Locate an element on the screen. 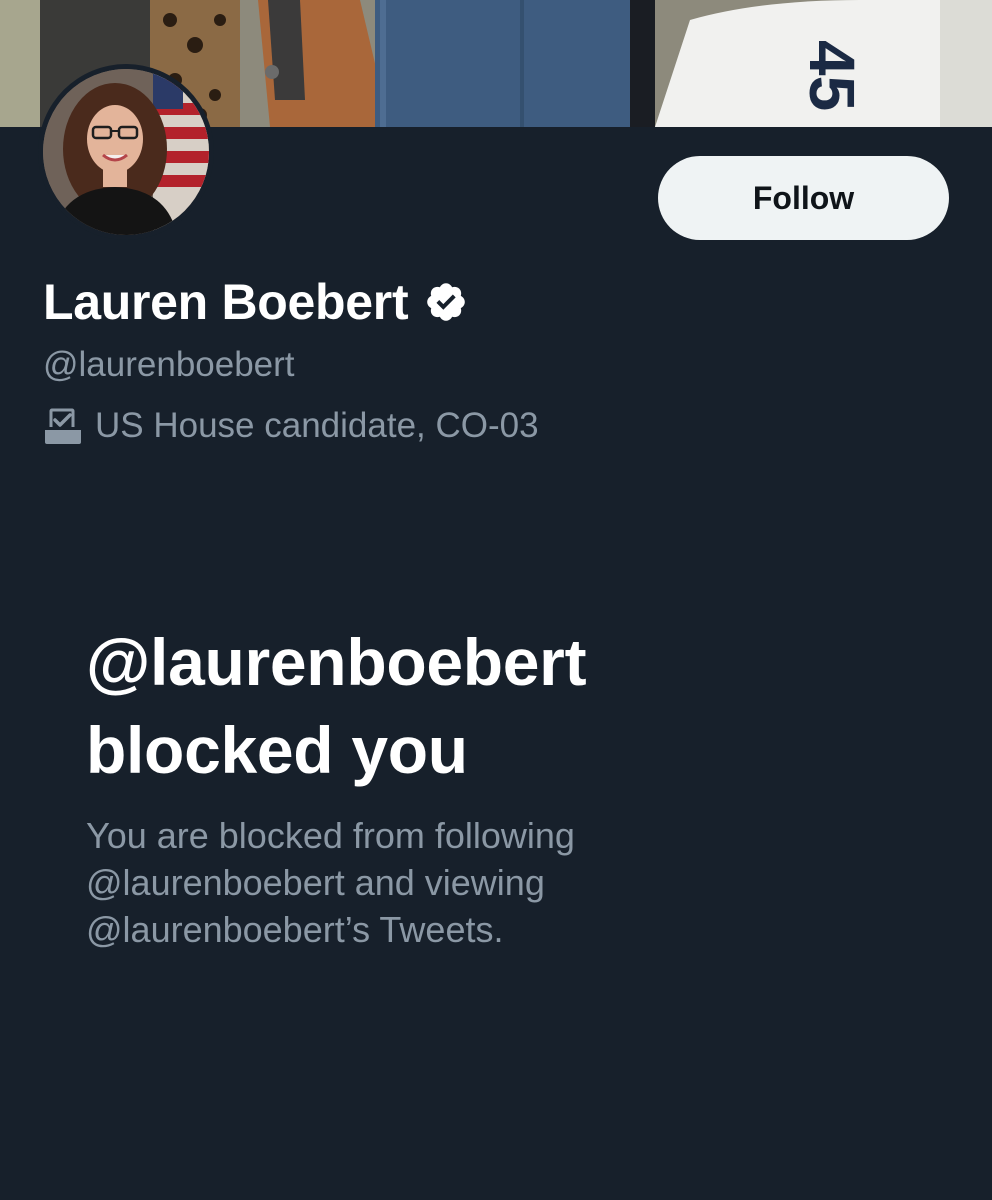  profile-handle: @laurenboebert is located at coordinates (169, 364).